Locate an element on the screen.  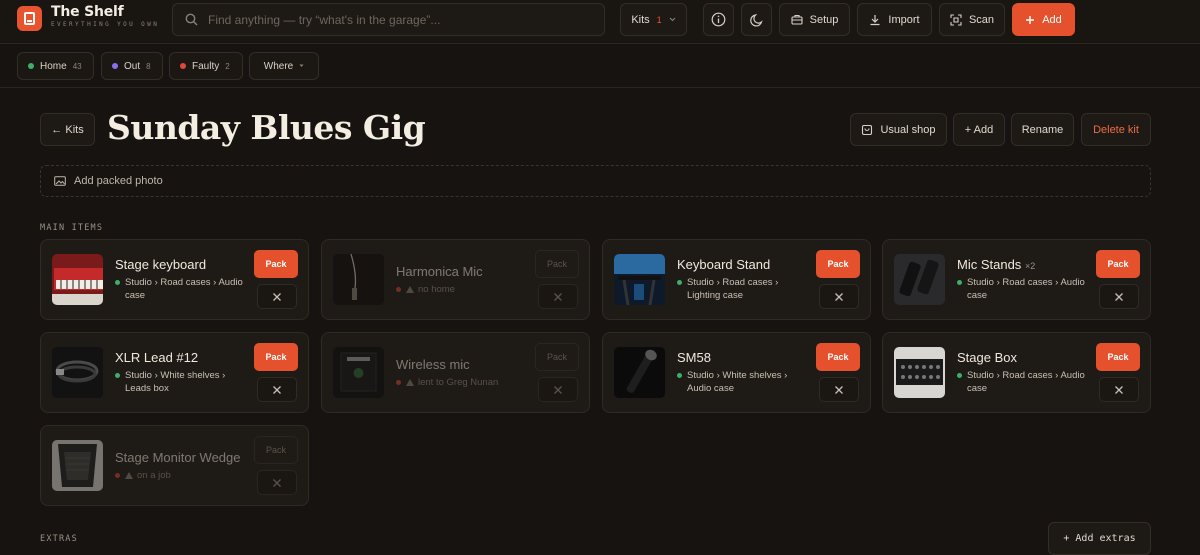
app-name: The Shelf is located at coordinates (87, 12).